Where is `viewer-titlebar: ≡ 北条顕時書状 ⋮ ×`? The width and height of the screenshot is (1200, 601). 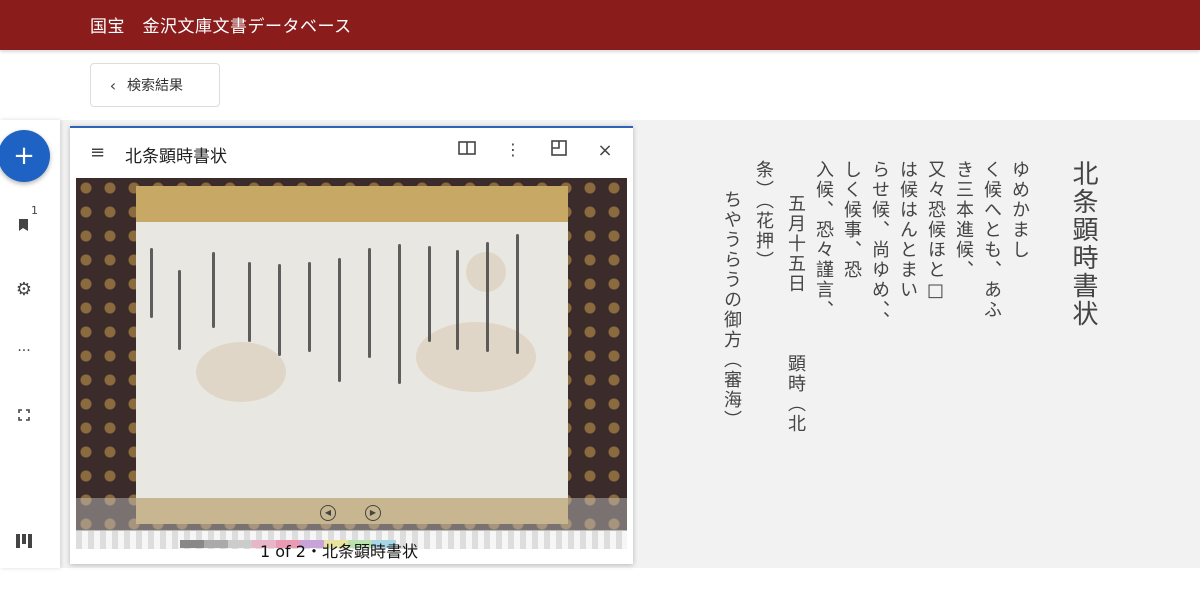
viewer-titlebar: ≡ 北条顕時書状 ⋮ × is located at coordinates (351, 152).